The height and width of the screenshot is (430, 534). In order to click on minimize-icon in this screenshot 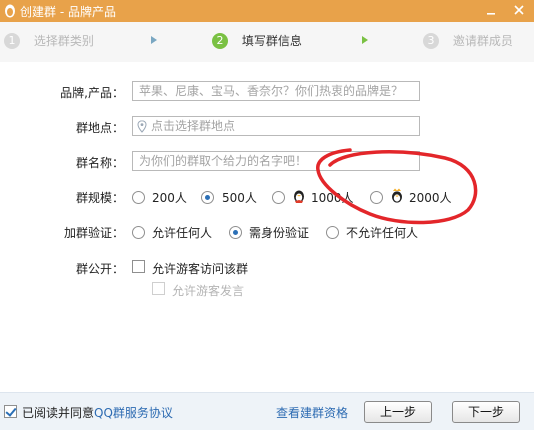, I will do `click(491, 14)`.